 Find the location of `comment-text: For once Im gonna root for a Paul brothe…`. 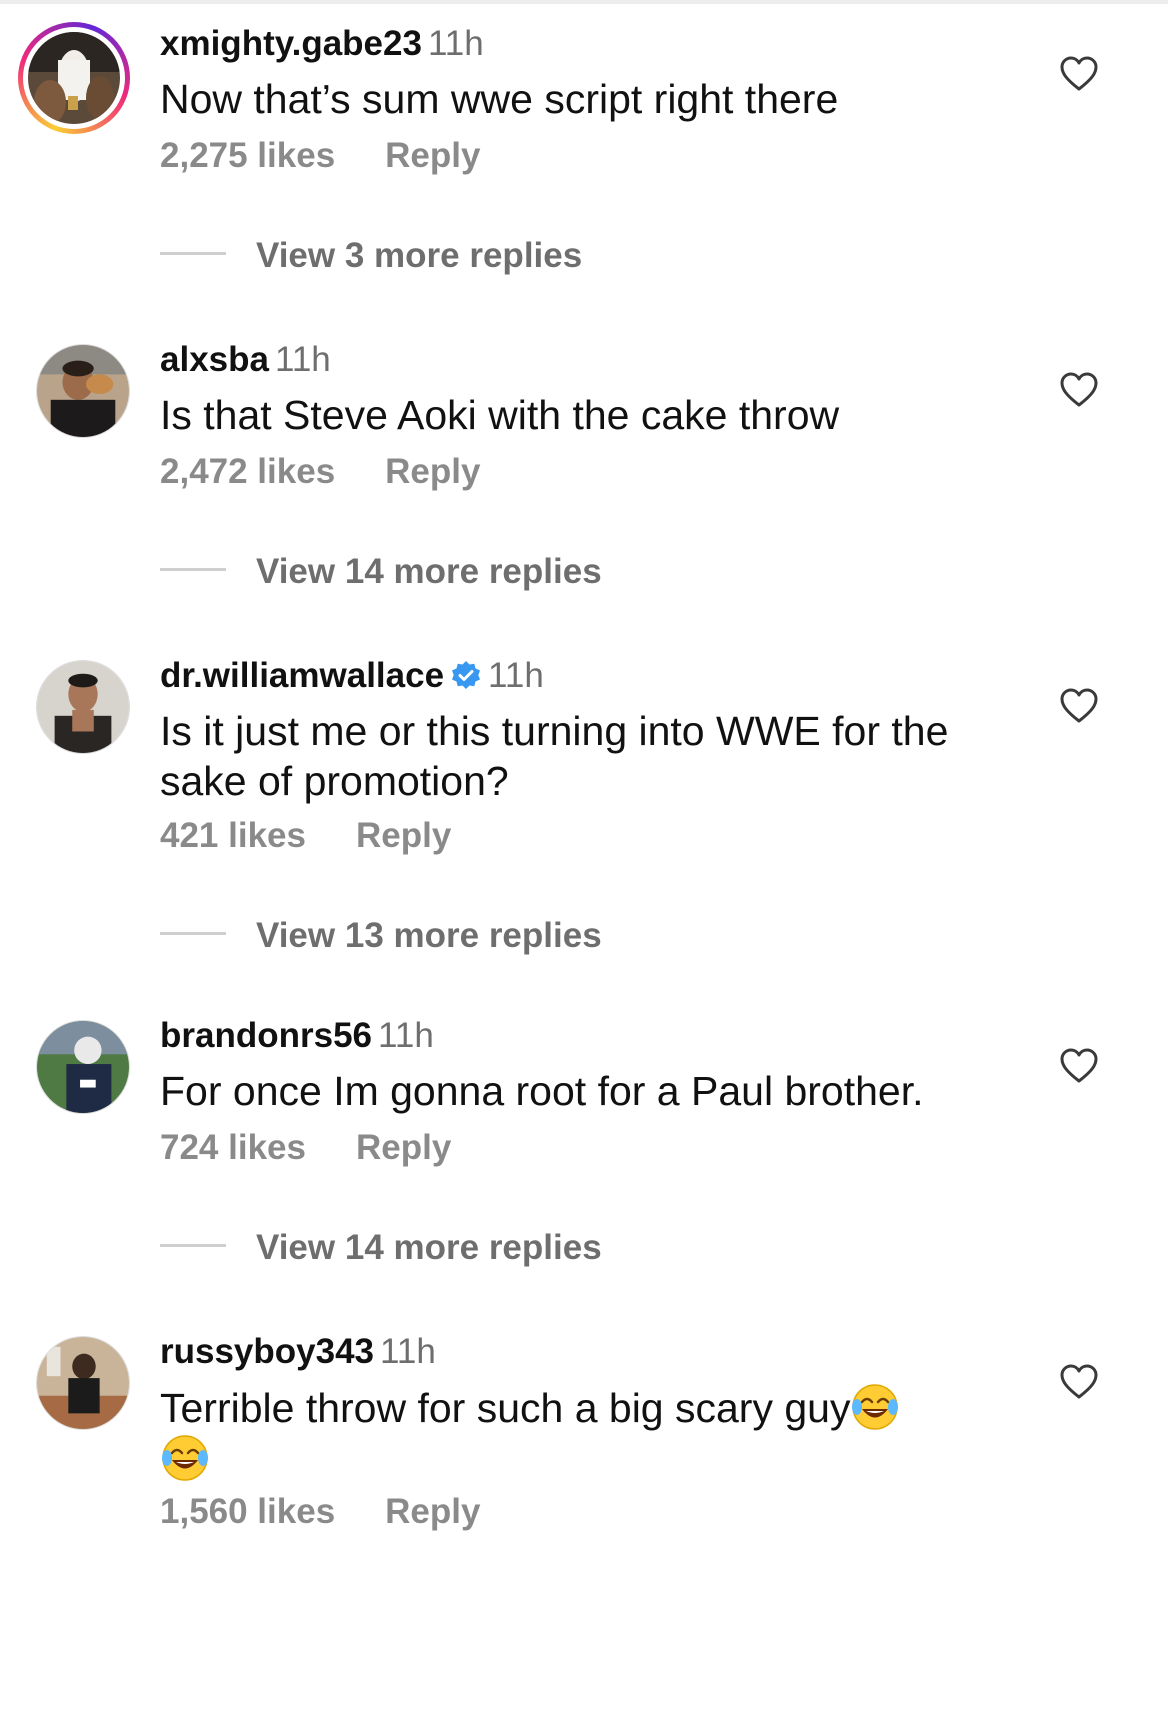

comment-text: For once Im gonna root for a Paul brothe… is located at coordinates (542, 1091).